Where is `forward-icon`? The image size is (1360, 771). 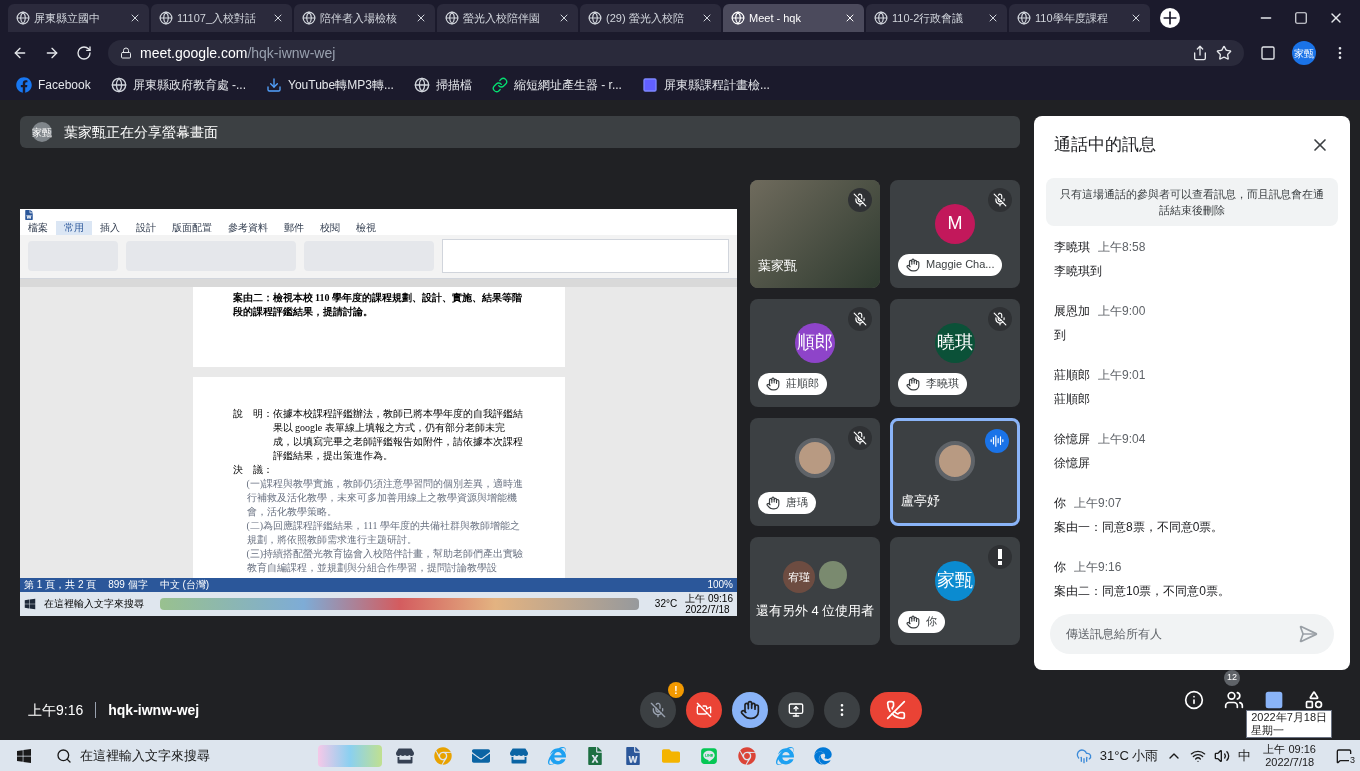
forward-icon is located at coordinates (52, 53).